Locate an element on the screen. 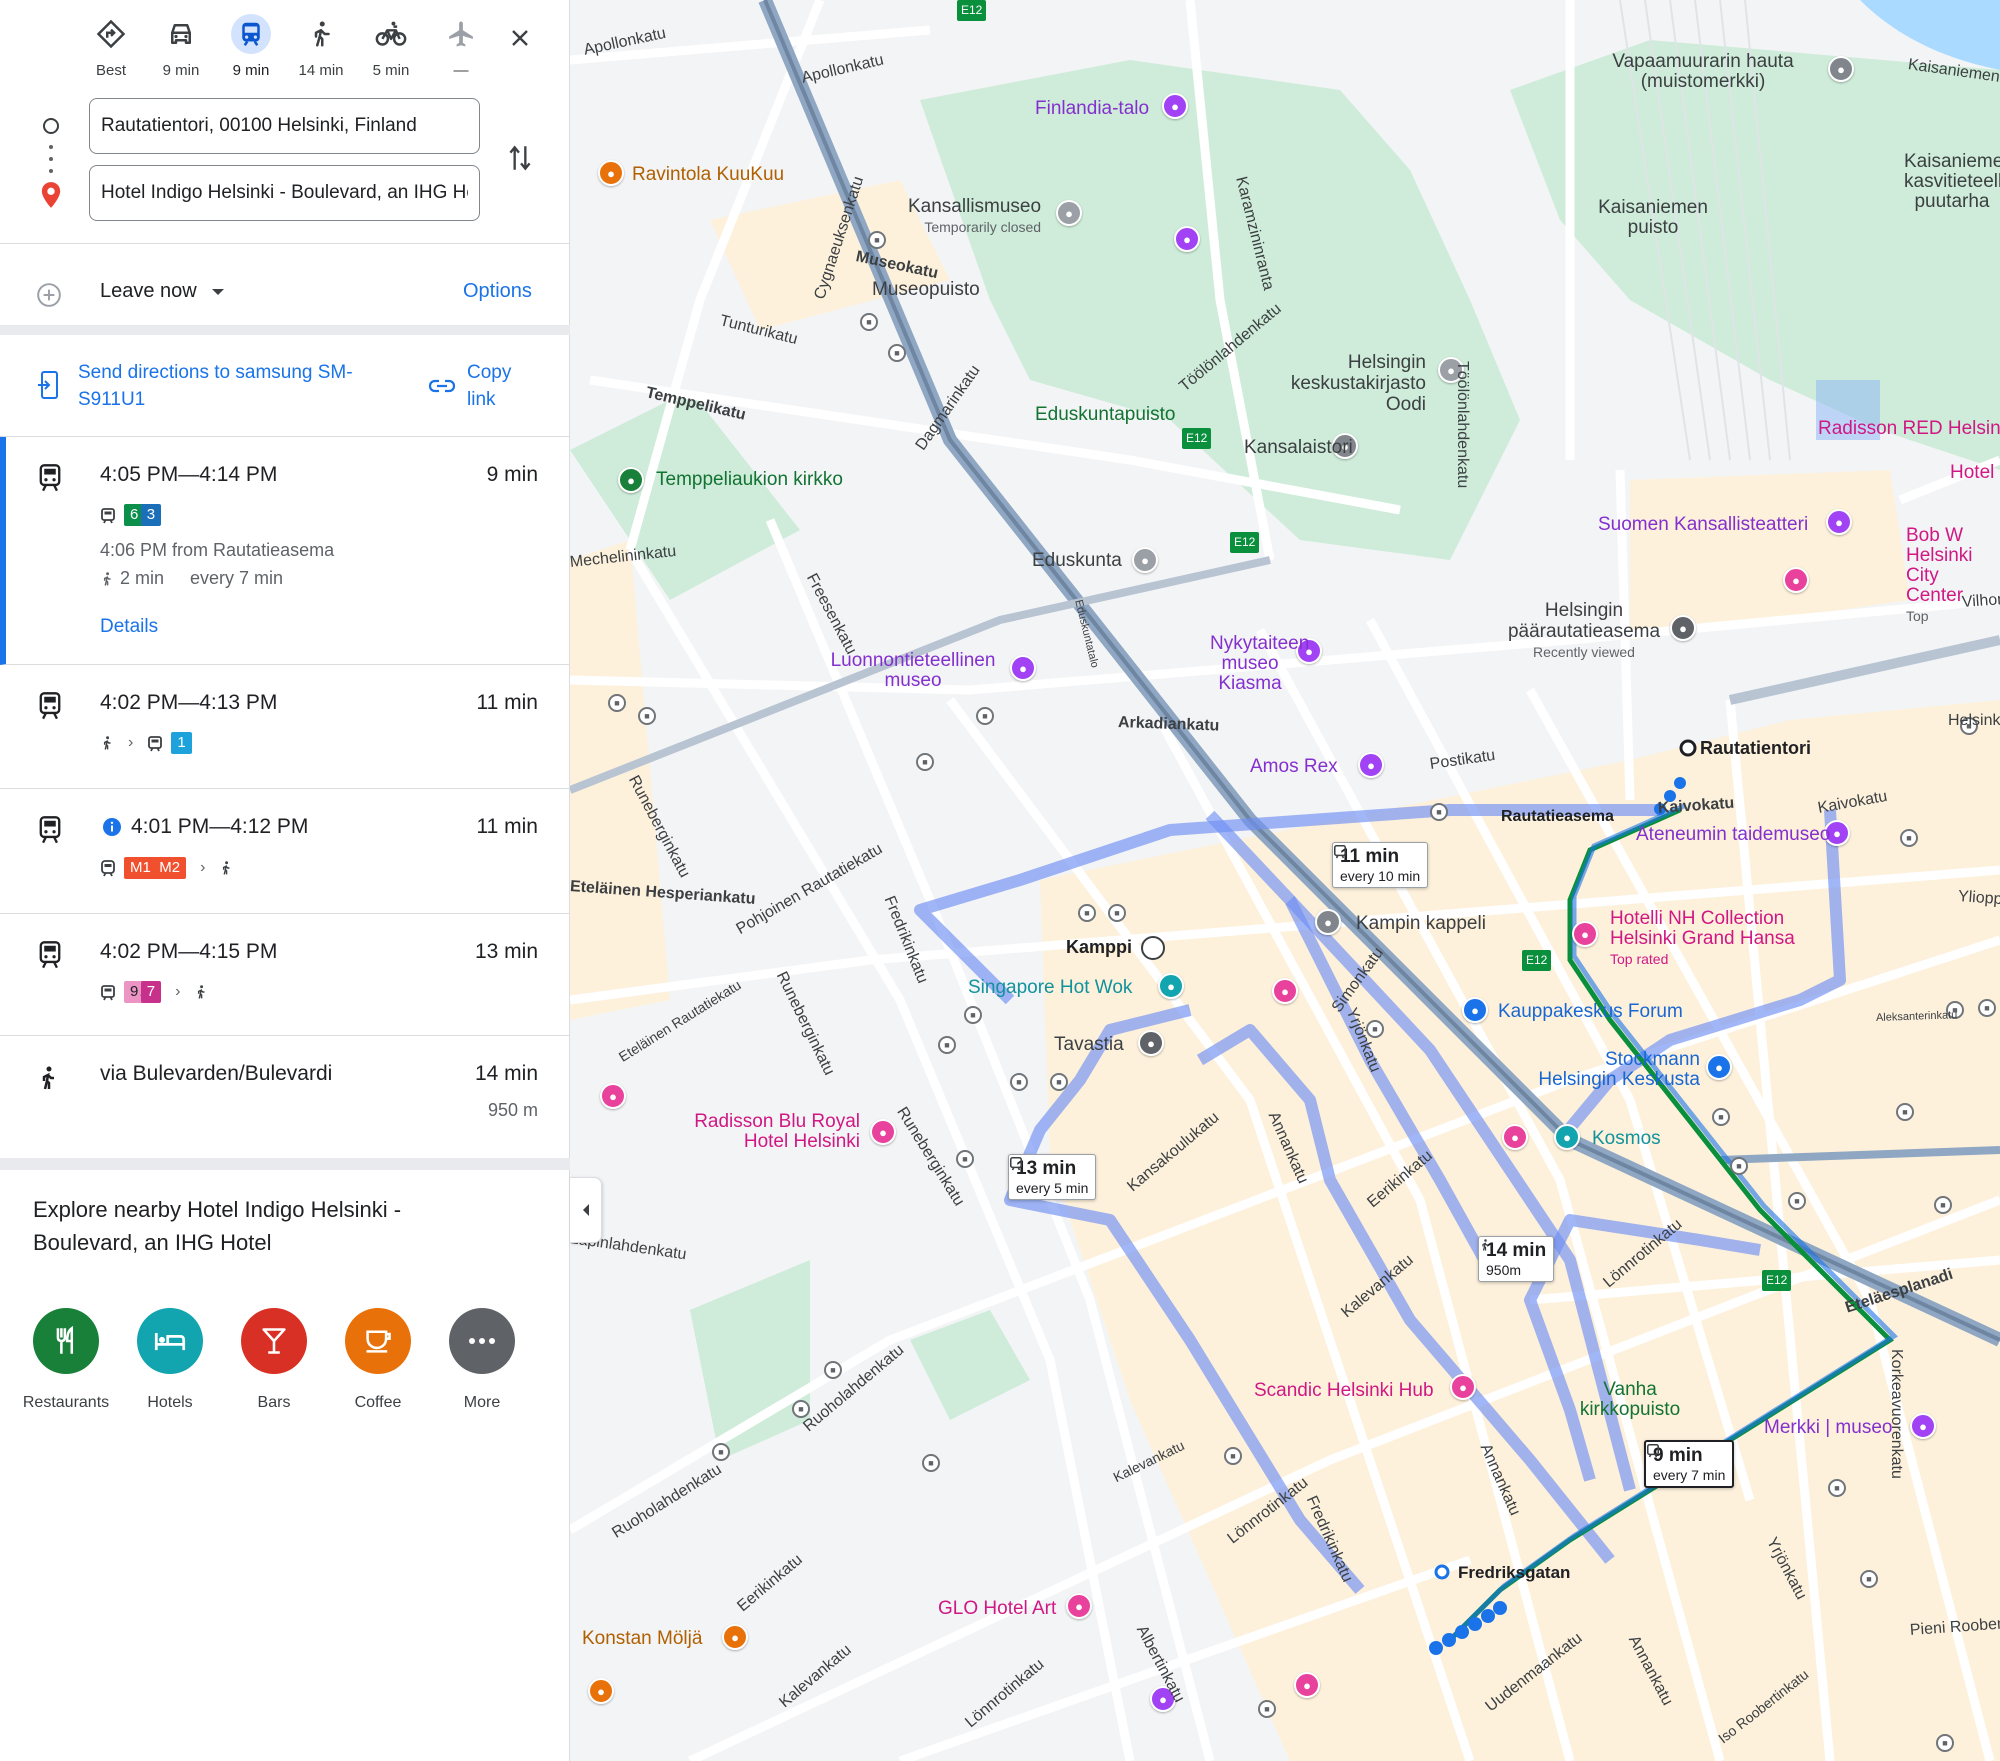  poi-label: Scandic Helsinki Hub is located at coordinates (1344, 1390).